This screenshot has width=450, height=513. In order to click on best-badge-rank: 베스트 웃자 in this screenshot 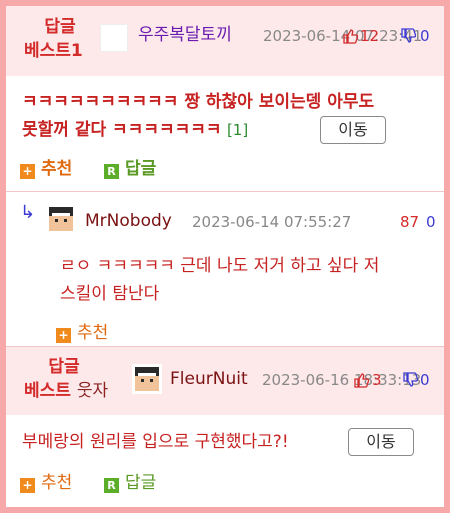, I will do `click(66, 391)`.